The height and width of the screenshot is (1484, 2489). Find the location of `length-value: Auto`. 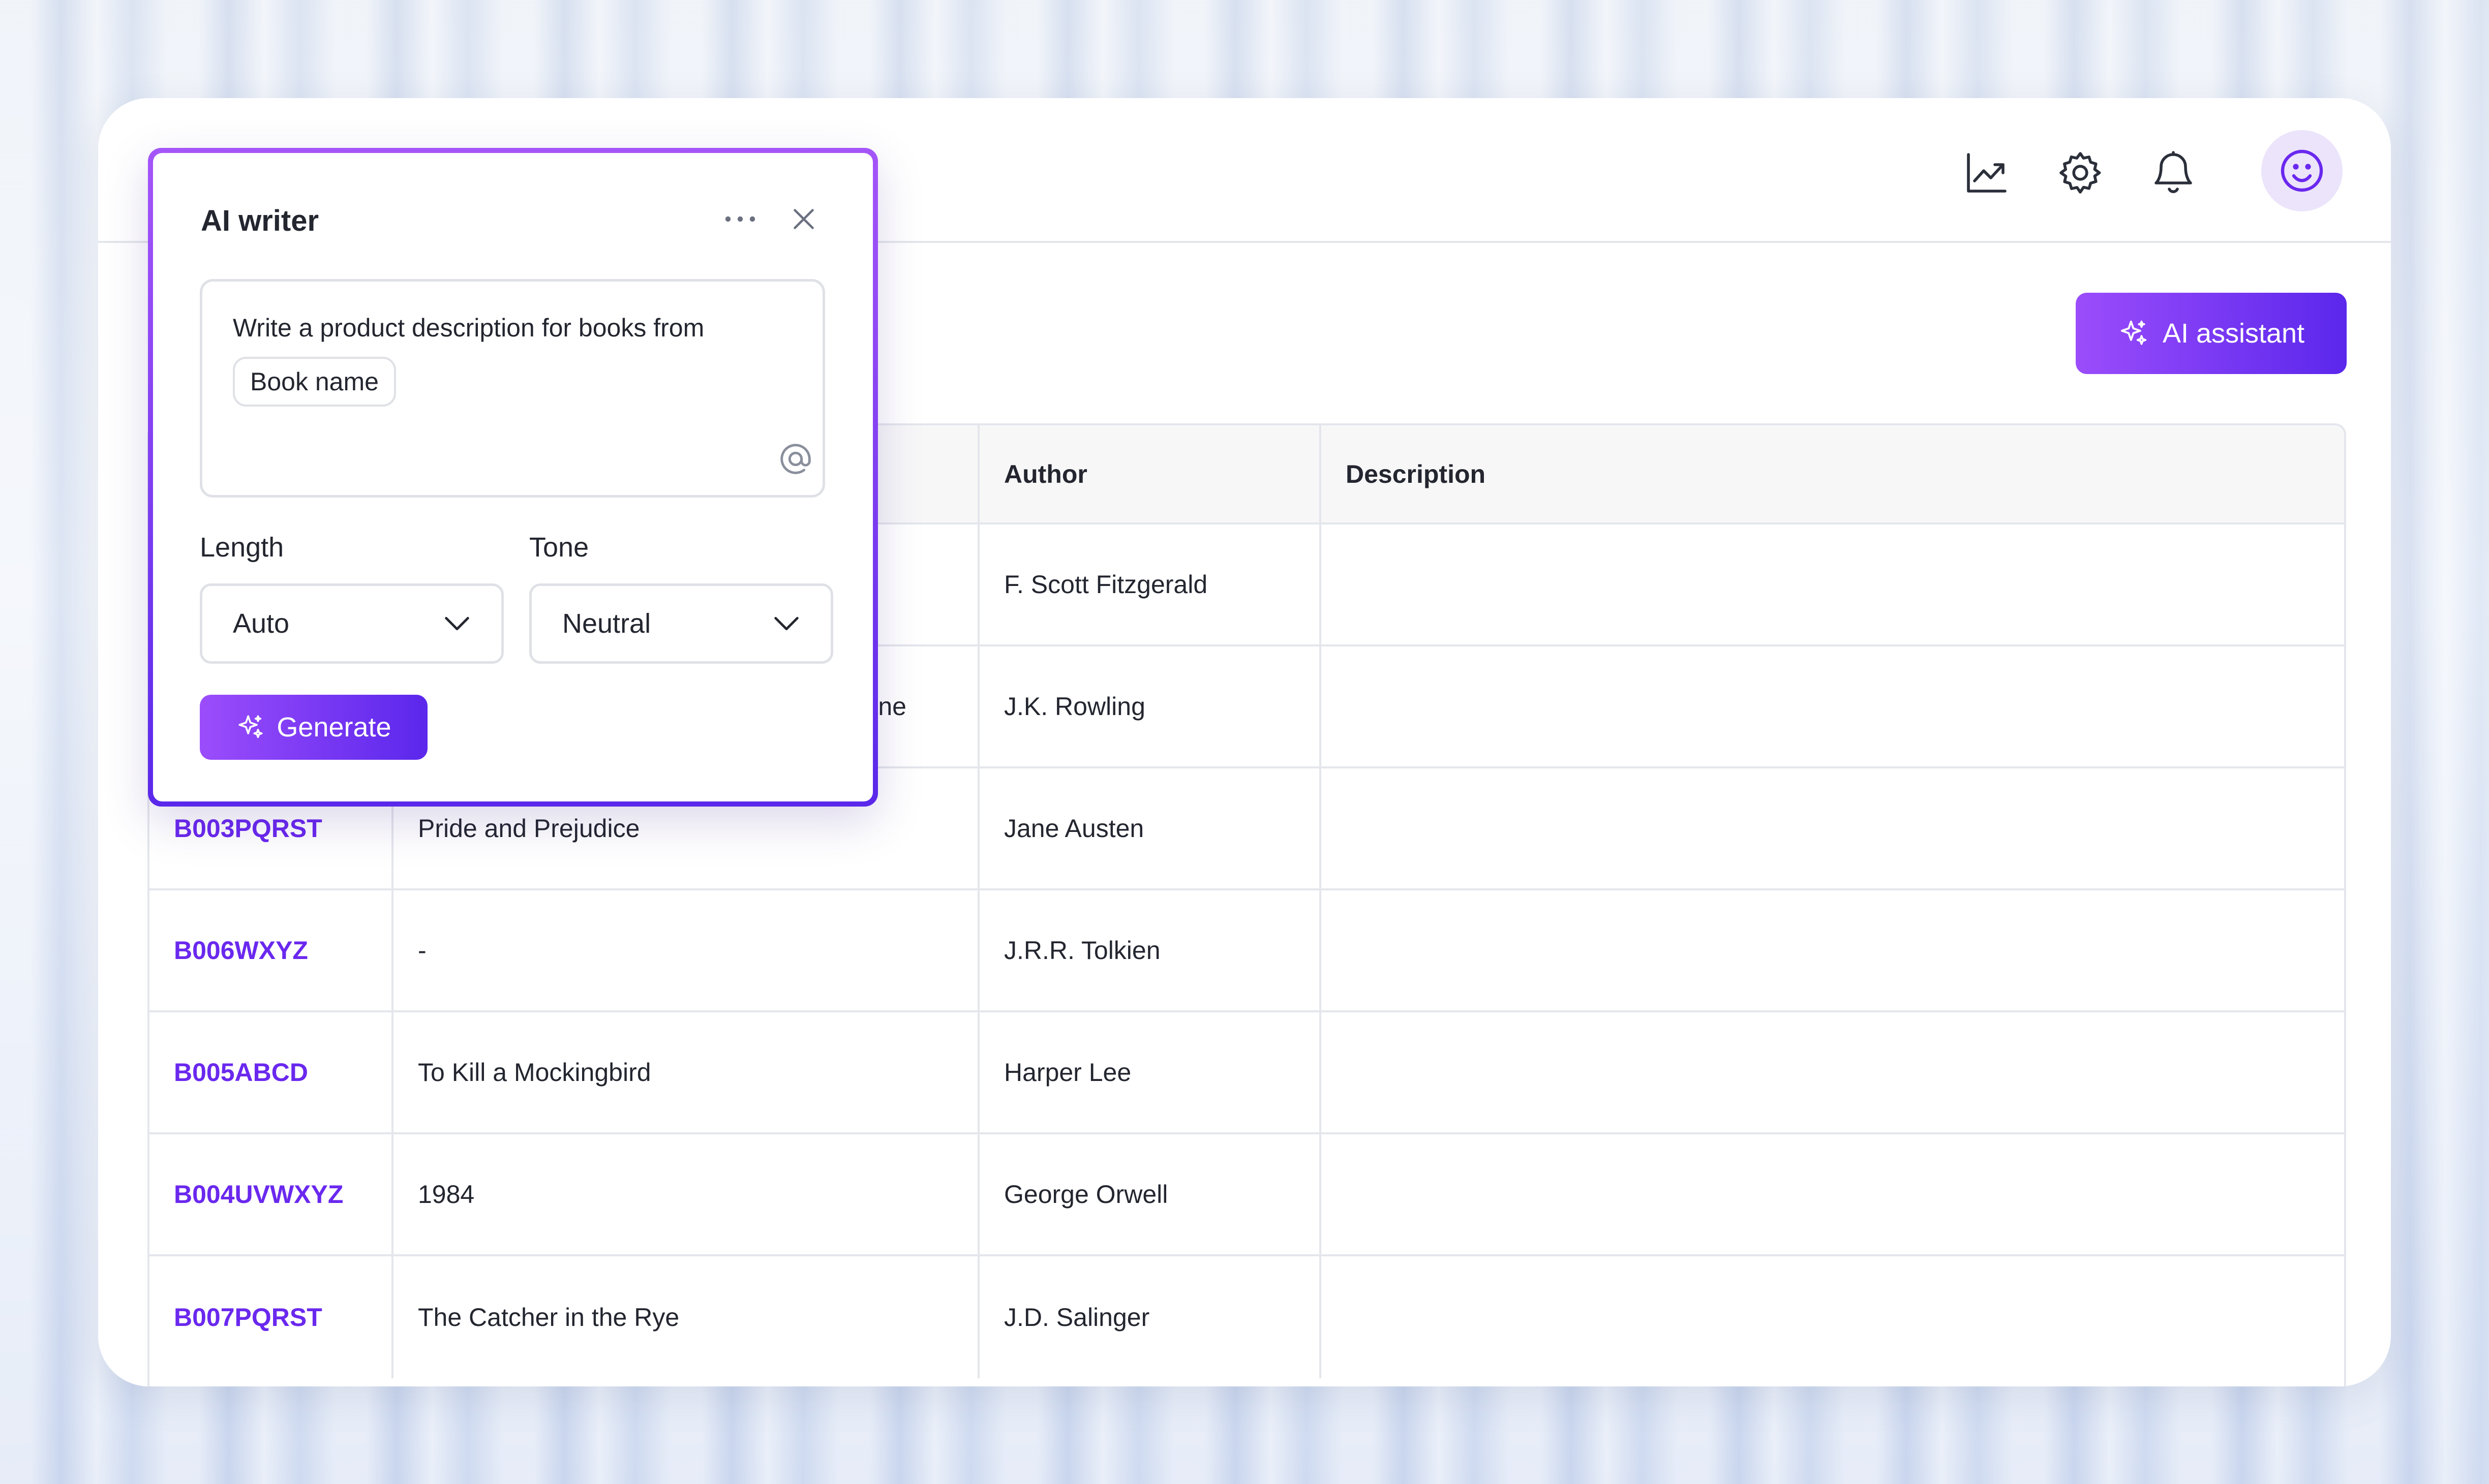

length-value: Auto is located at coordinates (261, 623).